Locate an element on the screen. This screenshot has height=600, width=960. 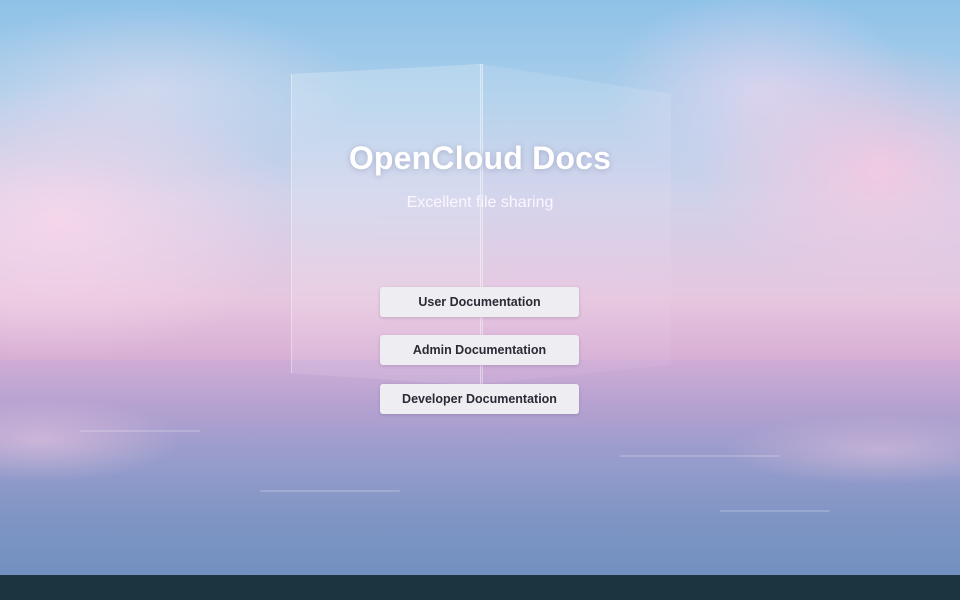
page-subtitle: Excellent file sharing is located at coordinates (480, 202).